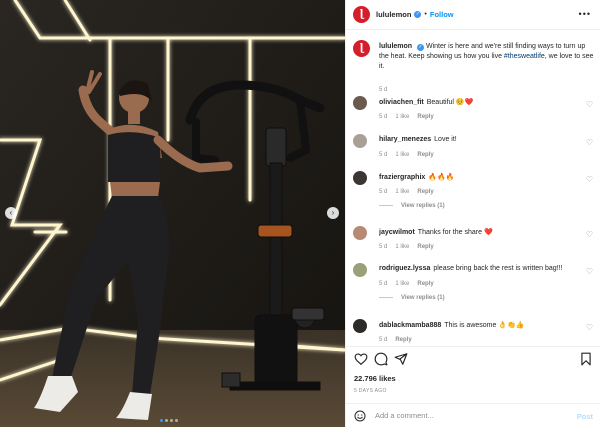 The image size is (600, 427). What do you see at coordinates (455, 232) in the screenshot?
I see `comment-text: Thanks for the share ❤️` at bounding box center [455, 232].